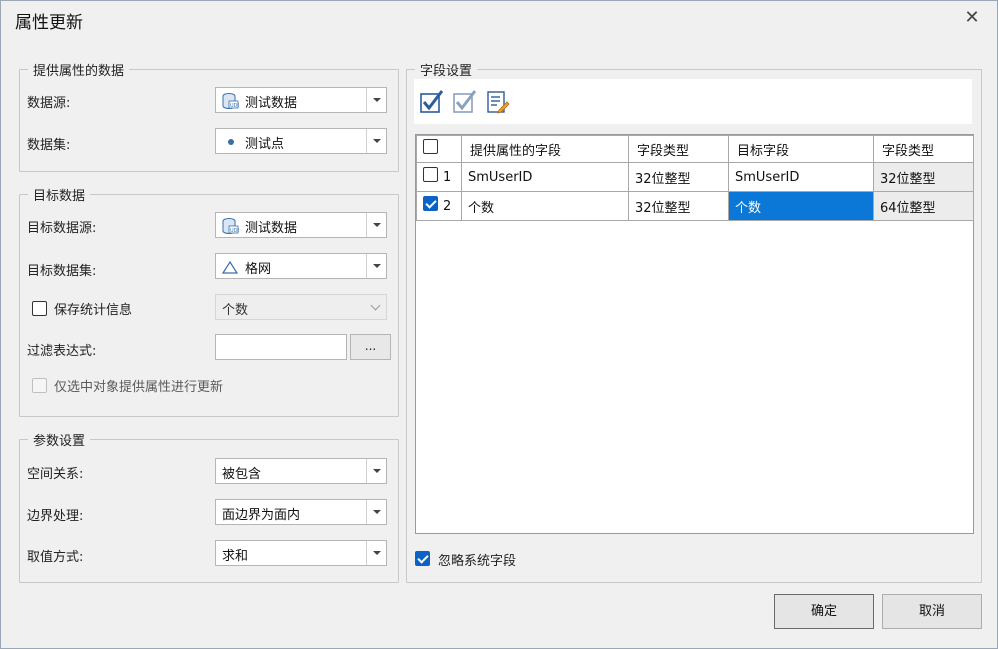  I want to click on column-header-target-field: 目标字段, so click(801, 149).